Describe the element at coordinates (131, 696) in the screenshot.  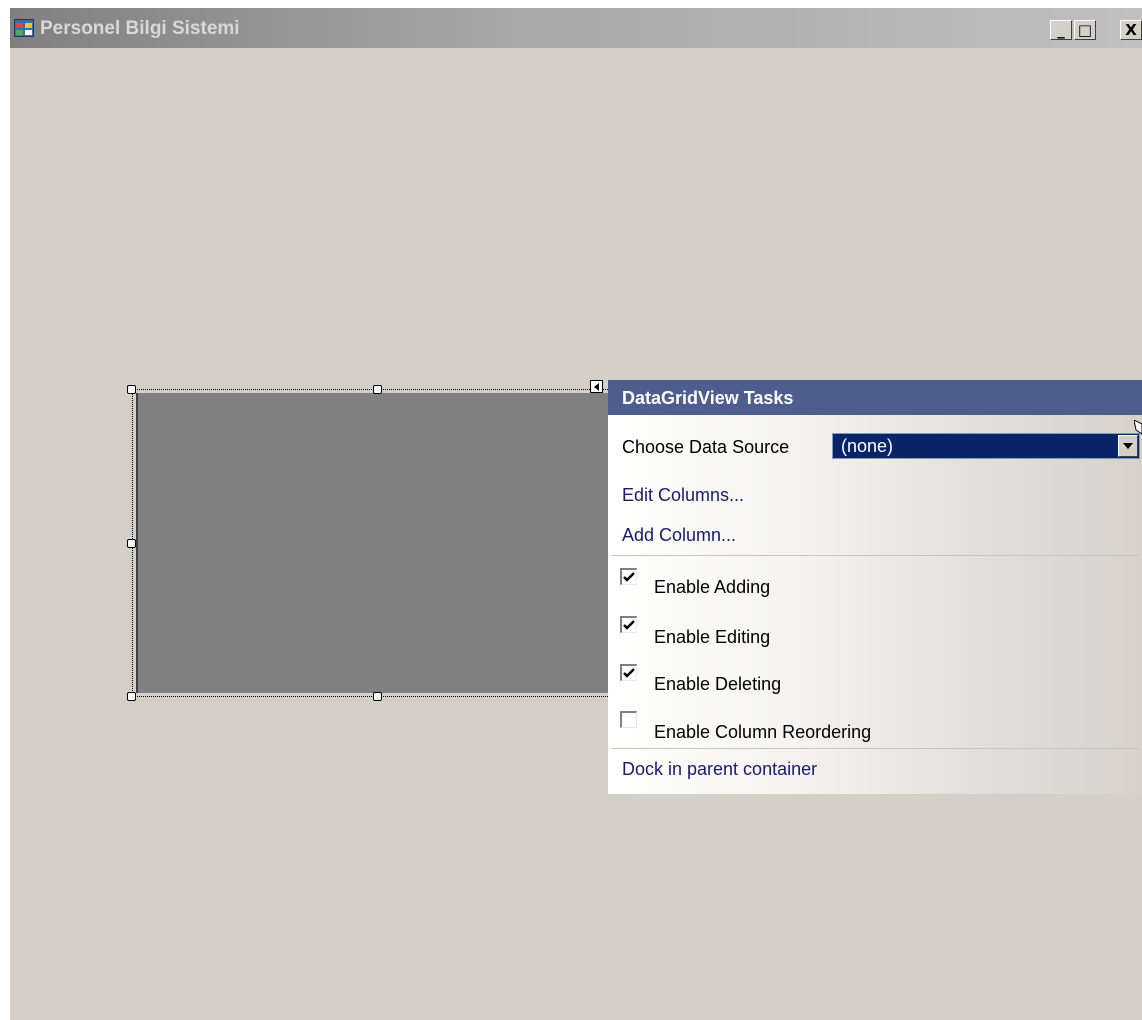
I see `resize-handle-bottom-left` at that location.